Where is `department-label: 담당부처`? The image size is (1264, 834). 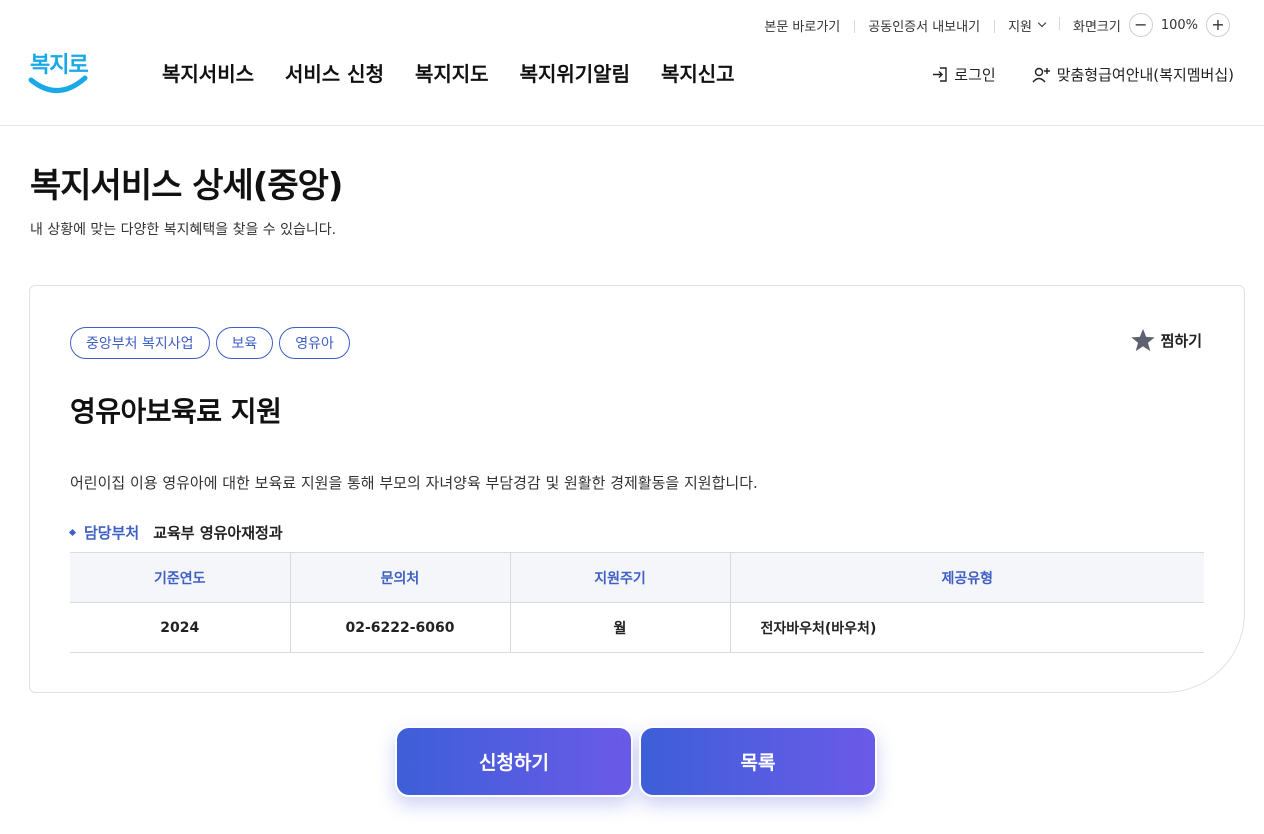 department-label: 담당부처 is located at coordinates (112, 533).